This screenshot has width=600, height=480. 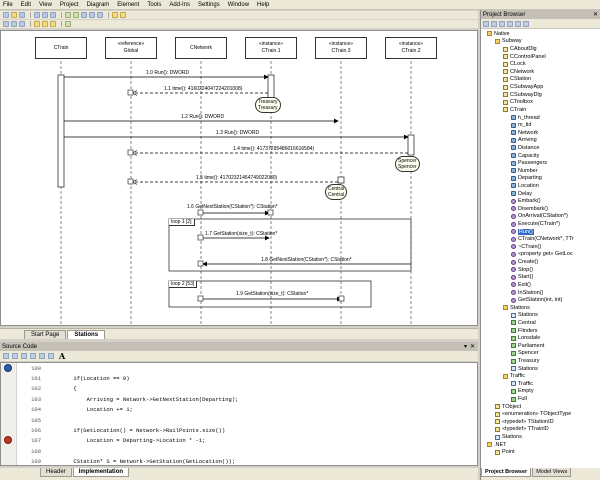 I want to click on tree-node: Flinders, so click(x=540, y=331).